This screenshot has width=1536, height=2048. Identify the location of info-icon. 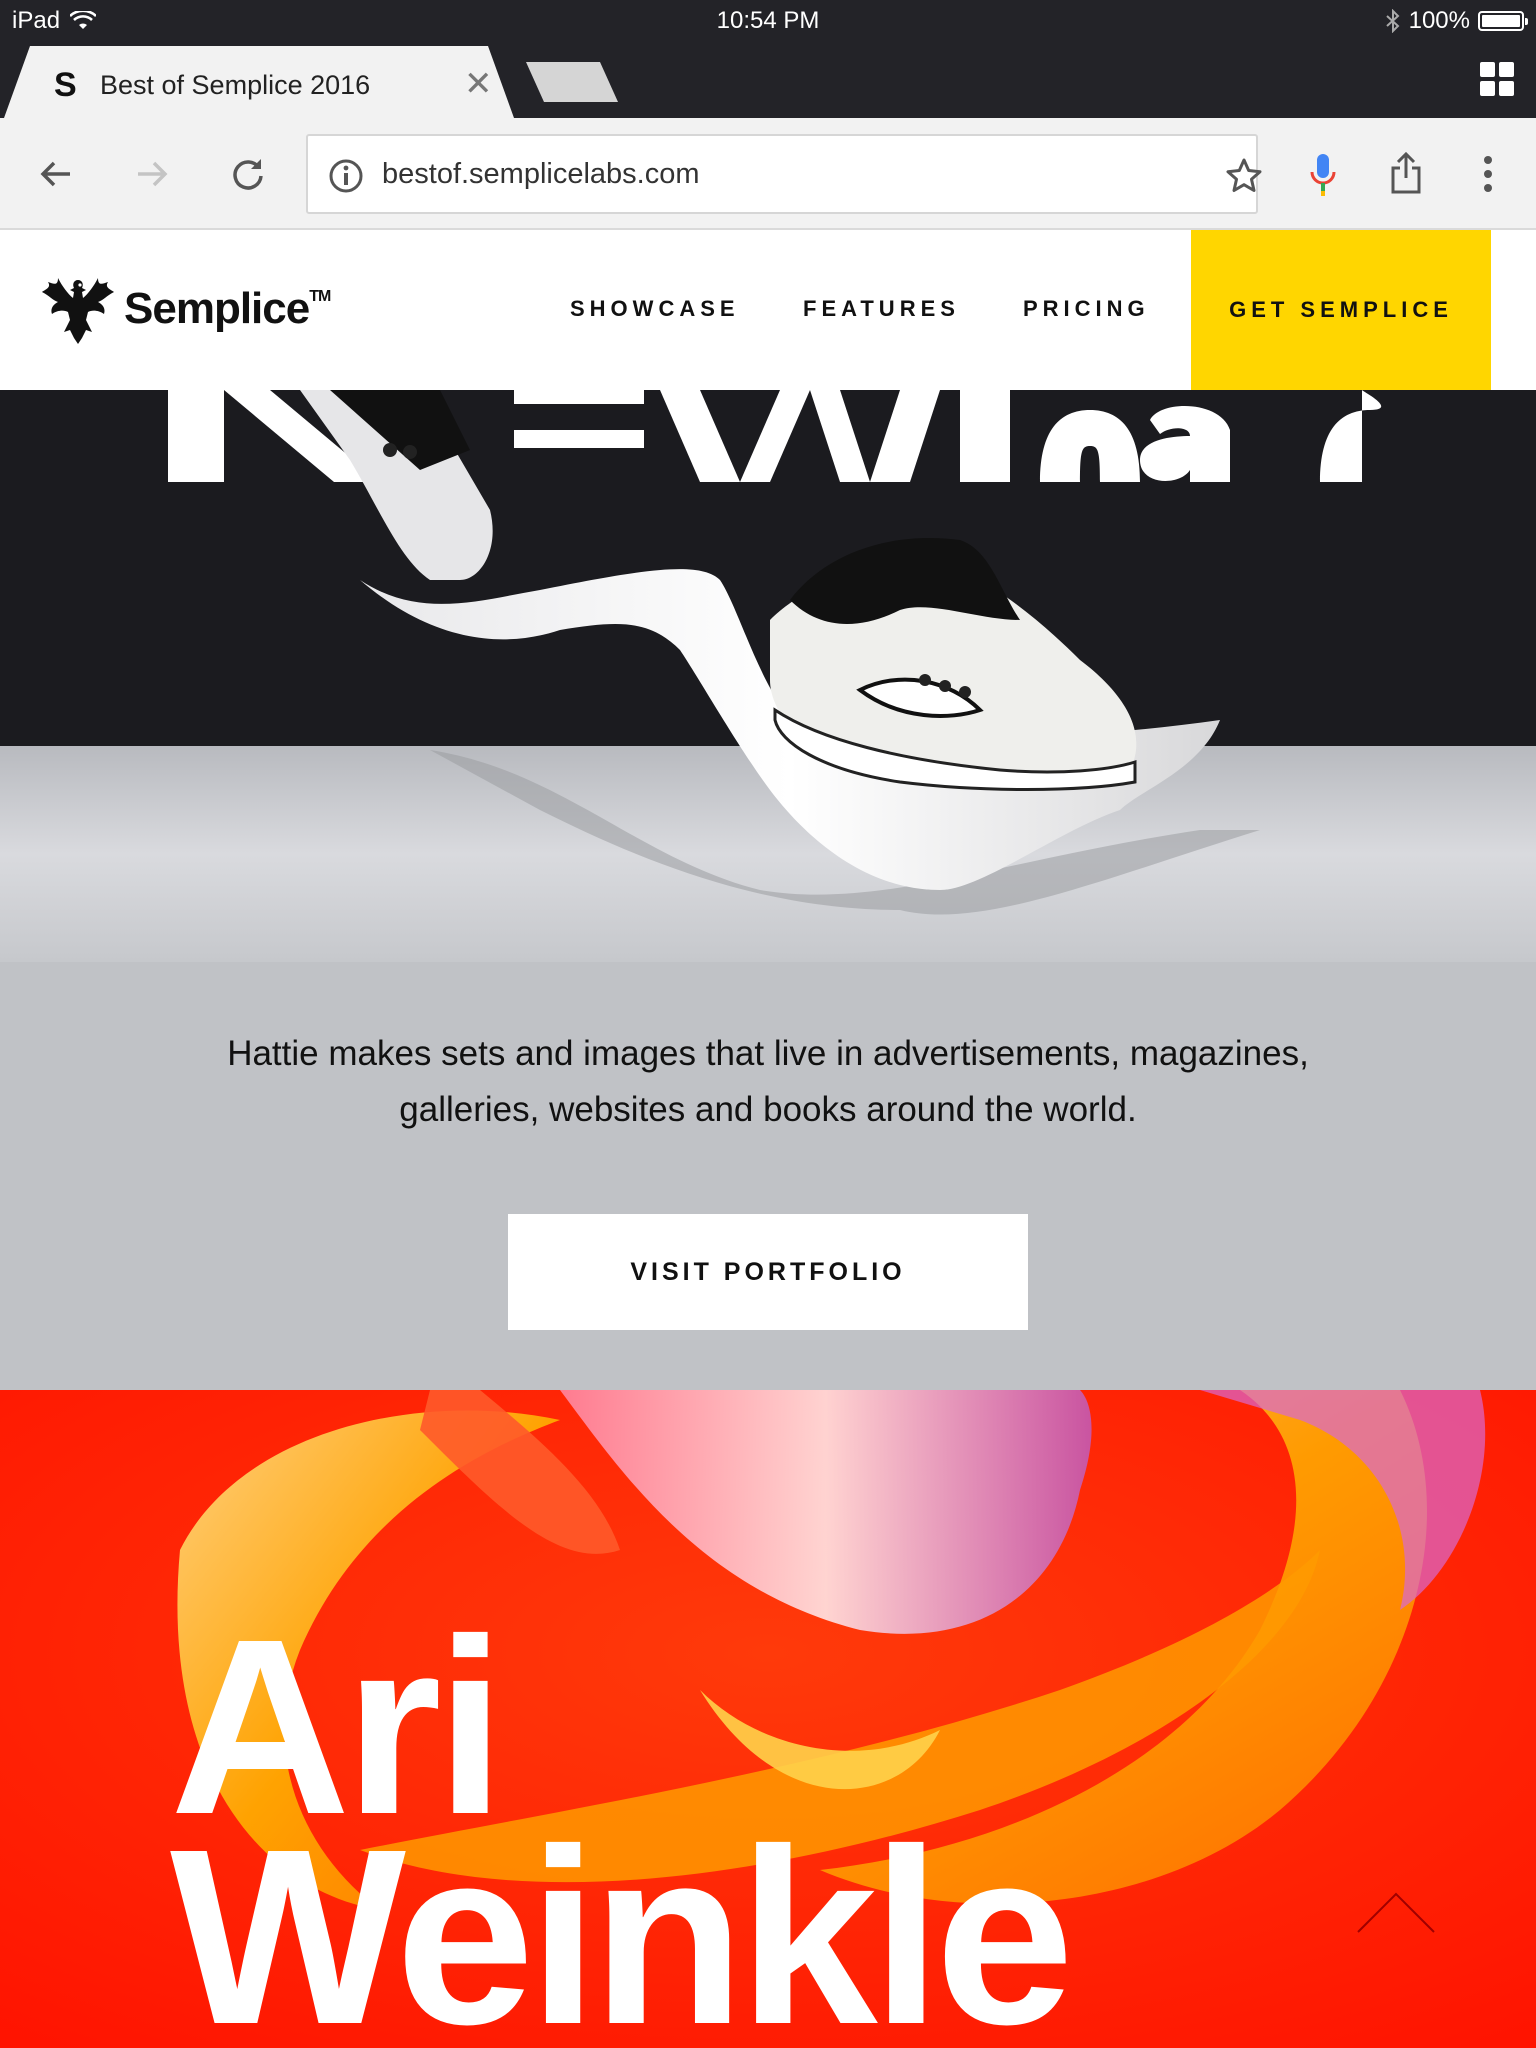
(346, 176).